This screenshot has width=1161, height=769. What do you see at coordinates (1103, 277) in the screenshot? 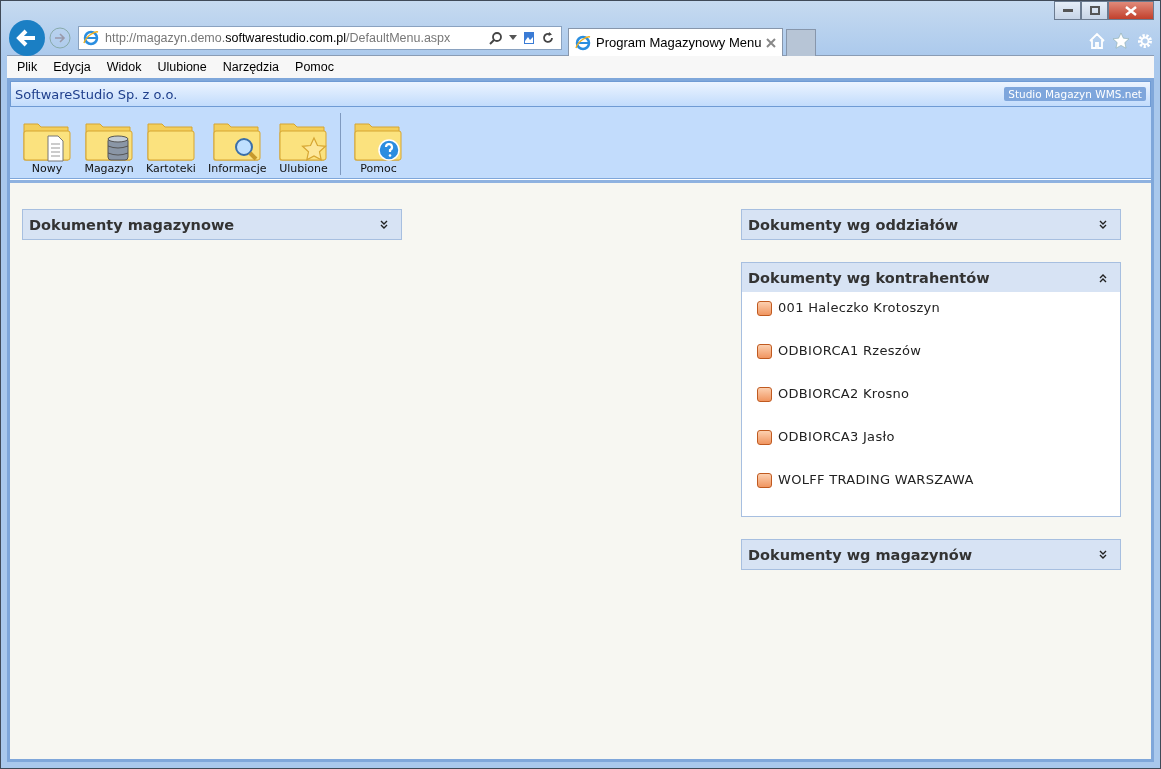
I see `collapse-icon` at bounding box center [1103, 277].